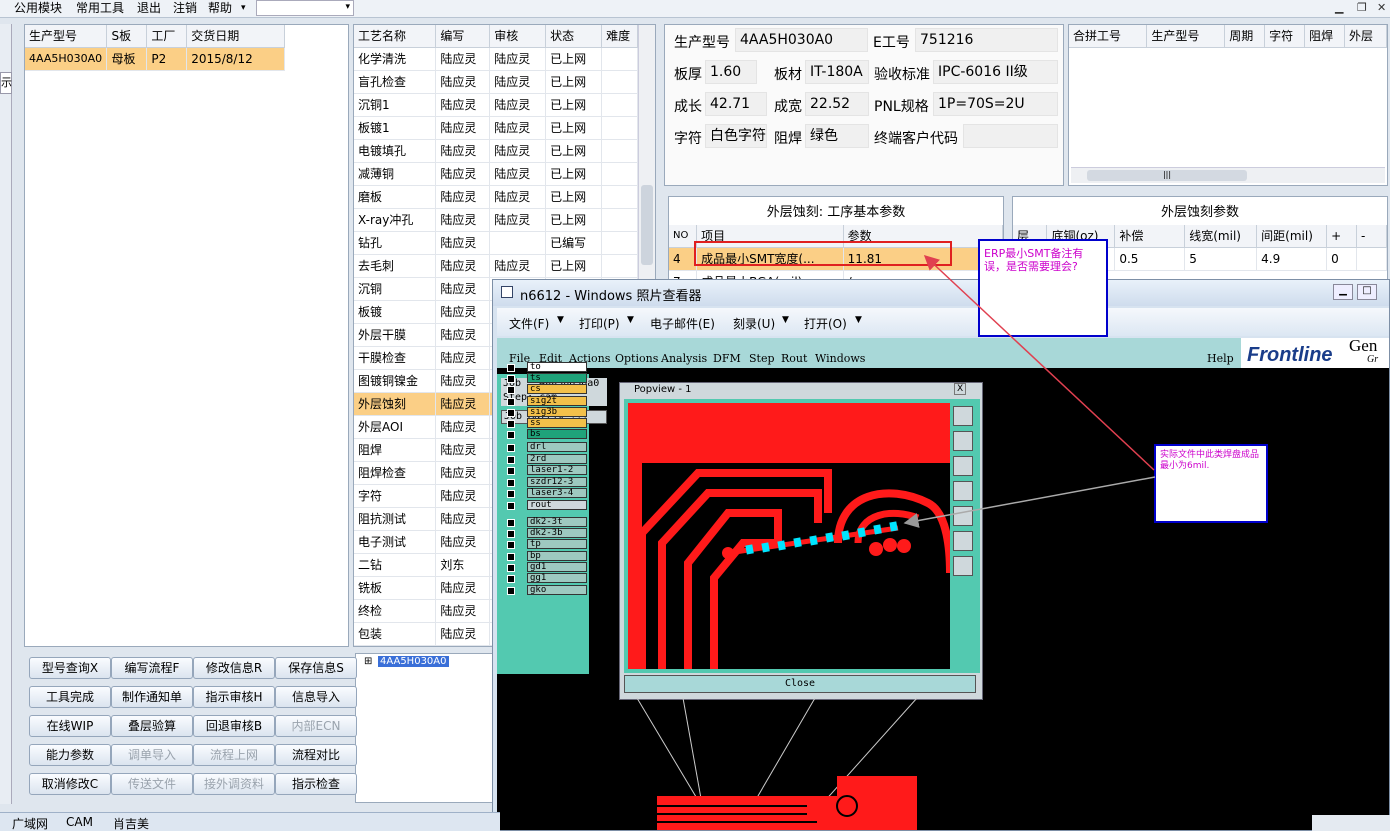 This screenshot has height=831, width=1390. I want to click on col-plus: +, so click(1342, 236).